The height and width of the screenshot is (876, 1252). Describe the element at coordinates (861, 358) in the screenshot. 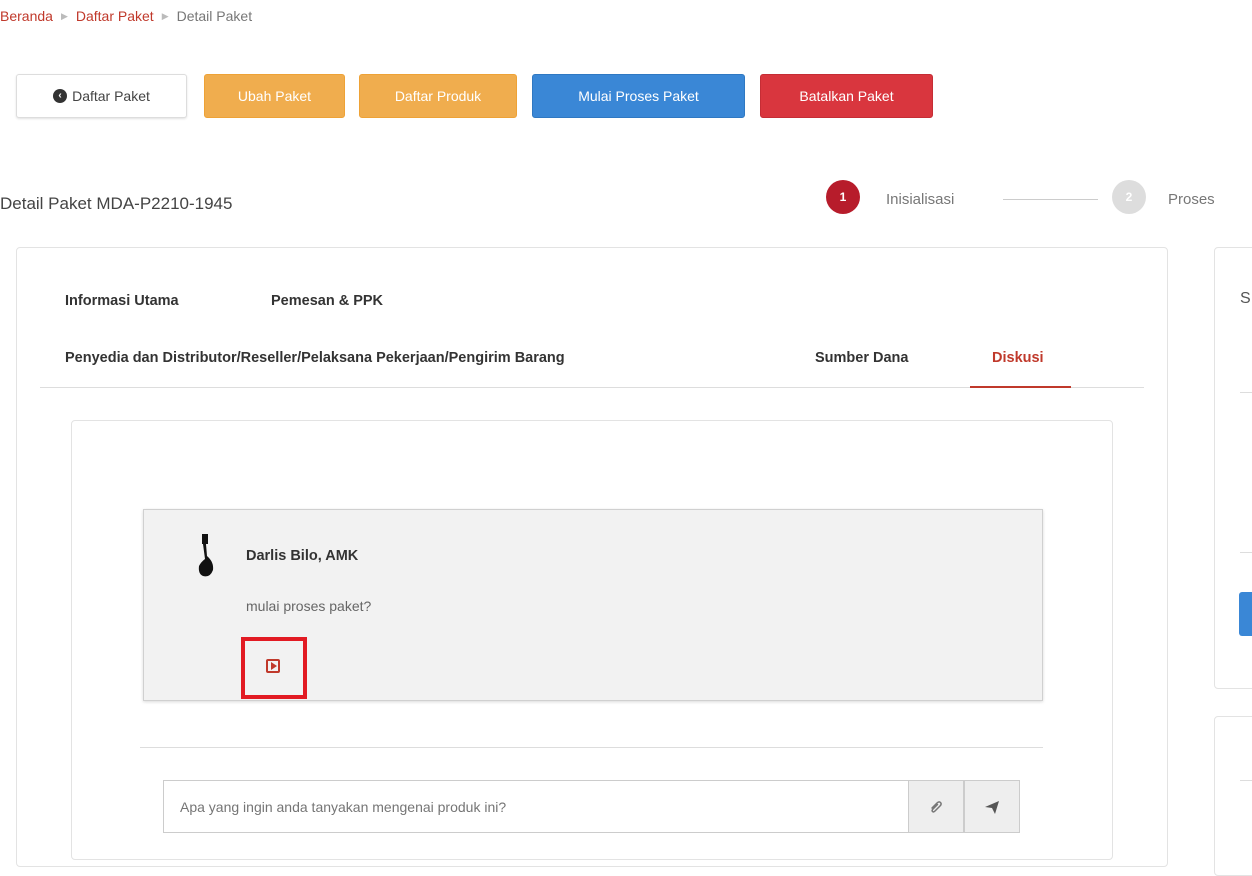

I see `tab-sumber-dana: Sumber Dana` at that location.